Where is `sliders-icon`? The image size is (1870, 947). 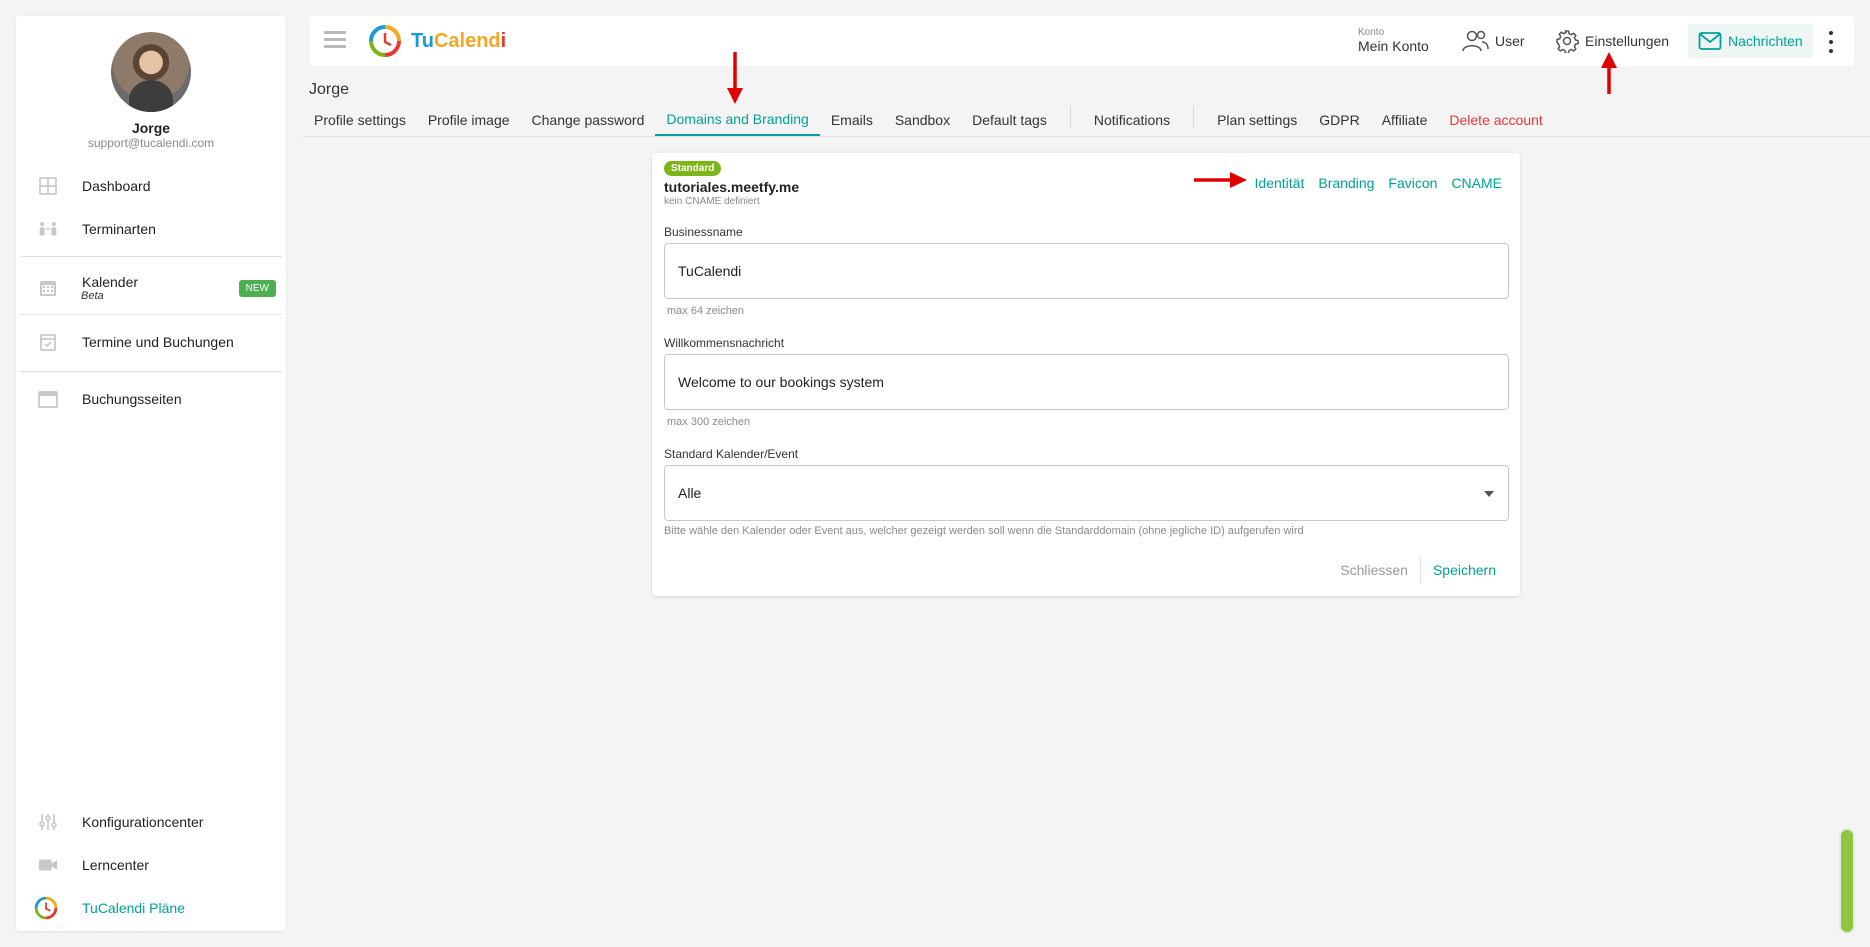 sliders-icon is located at coordinates (48, 822).